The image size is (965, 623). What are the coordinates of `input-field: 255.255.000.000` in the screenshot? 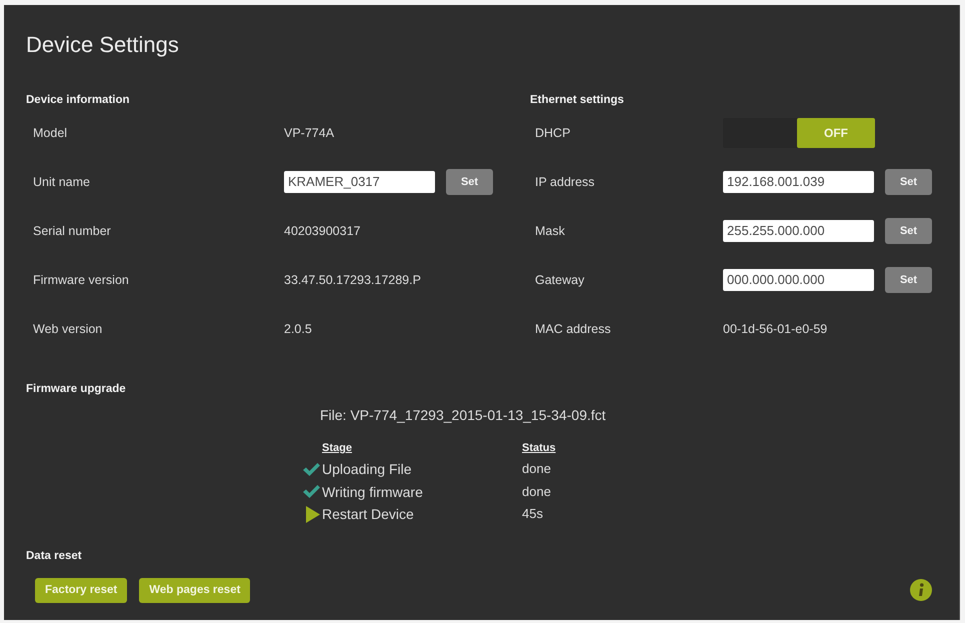 It's located at (798, 231).